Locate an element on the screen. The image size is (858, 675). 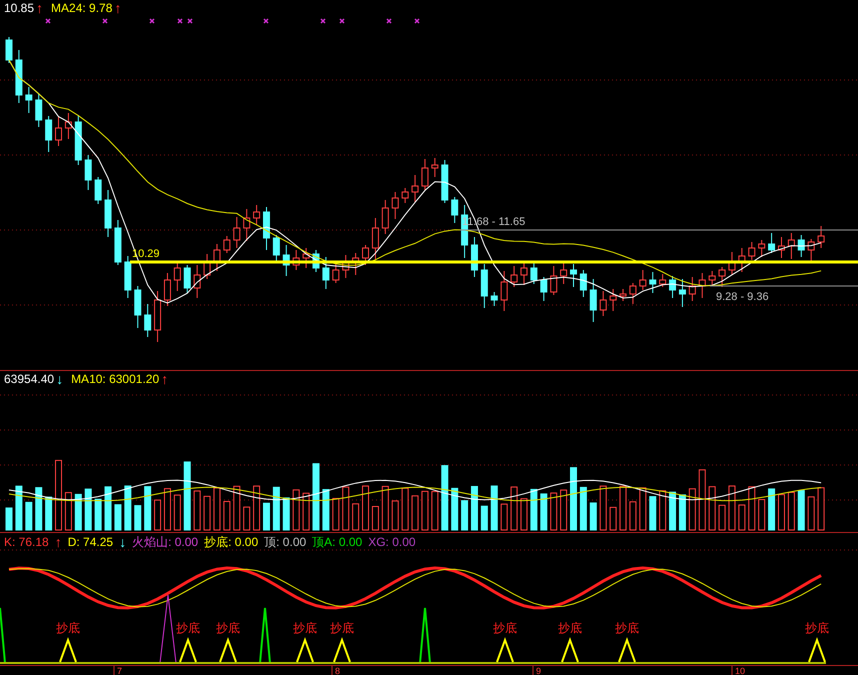
axis-label: 8 is located at coordinates (337, 670).